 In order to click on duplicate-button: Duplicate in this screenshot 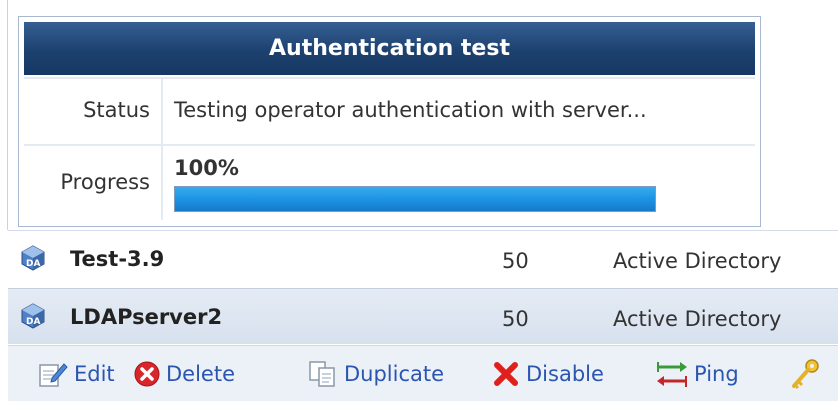, I will do `click(376, 374)`.